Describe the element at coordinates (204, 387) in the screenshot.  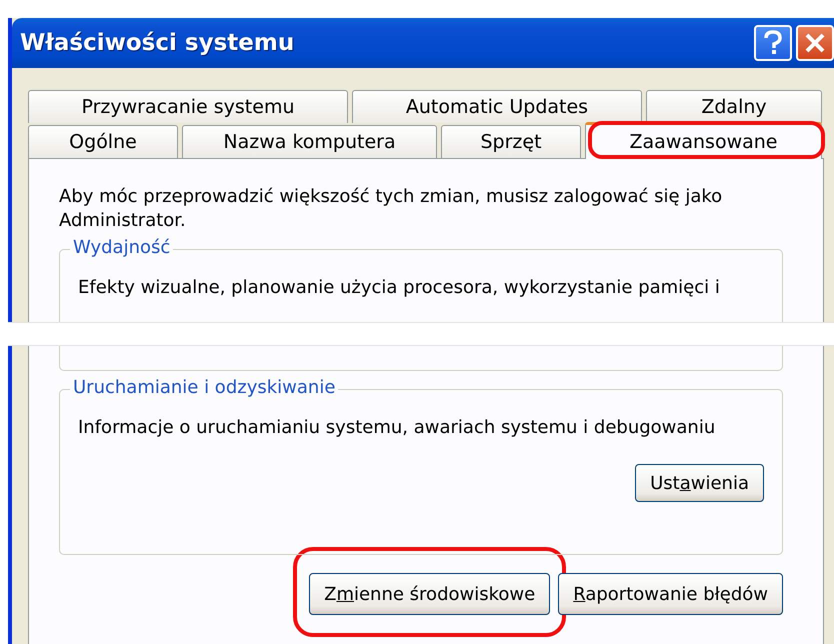
I see `group-title: Uruchamianie i odzyskiwanie` at that location.